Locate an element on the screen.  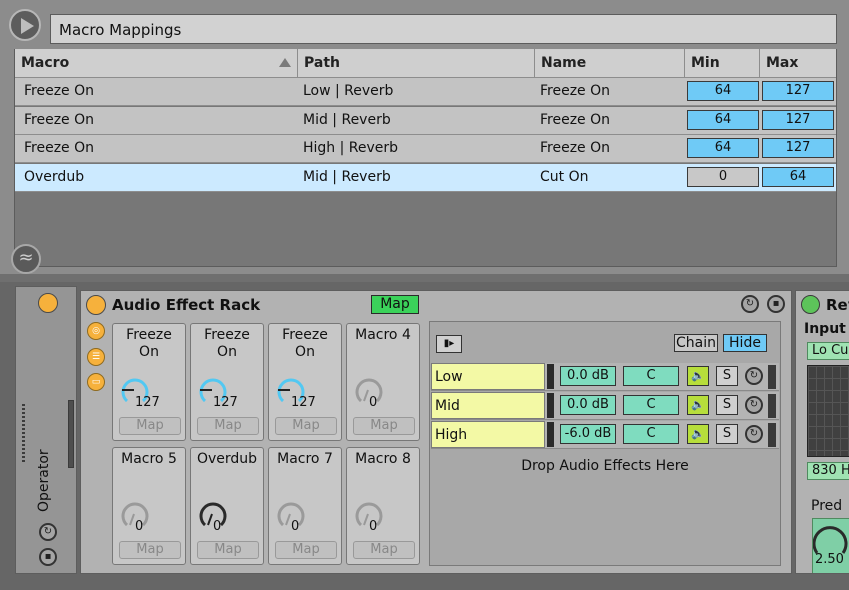
input-label: Input is located at coordinates (825, 329).